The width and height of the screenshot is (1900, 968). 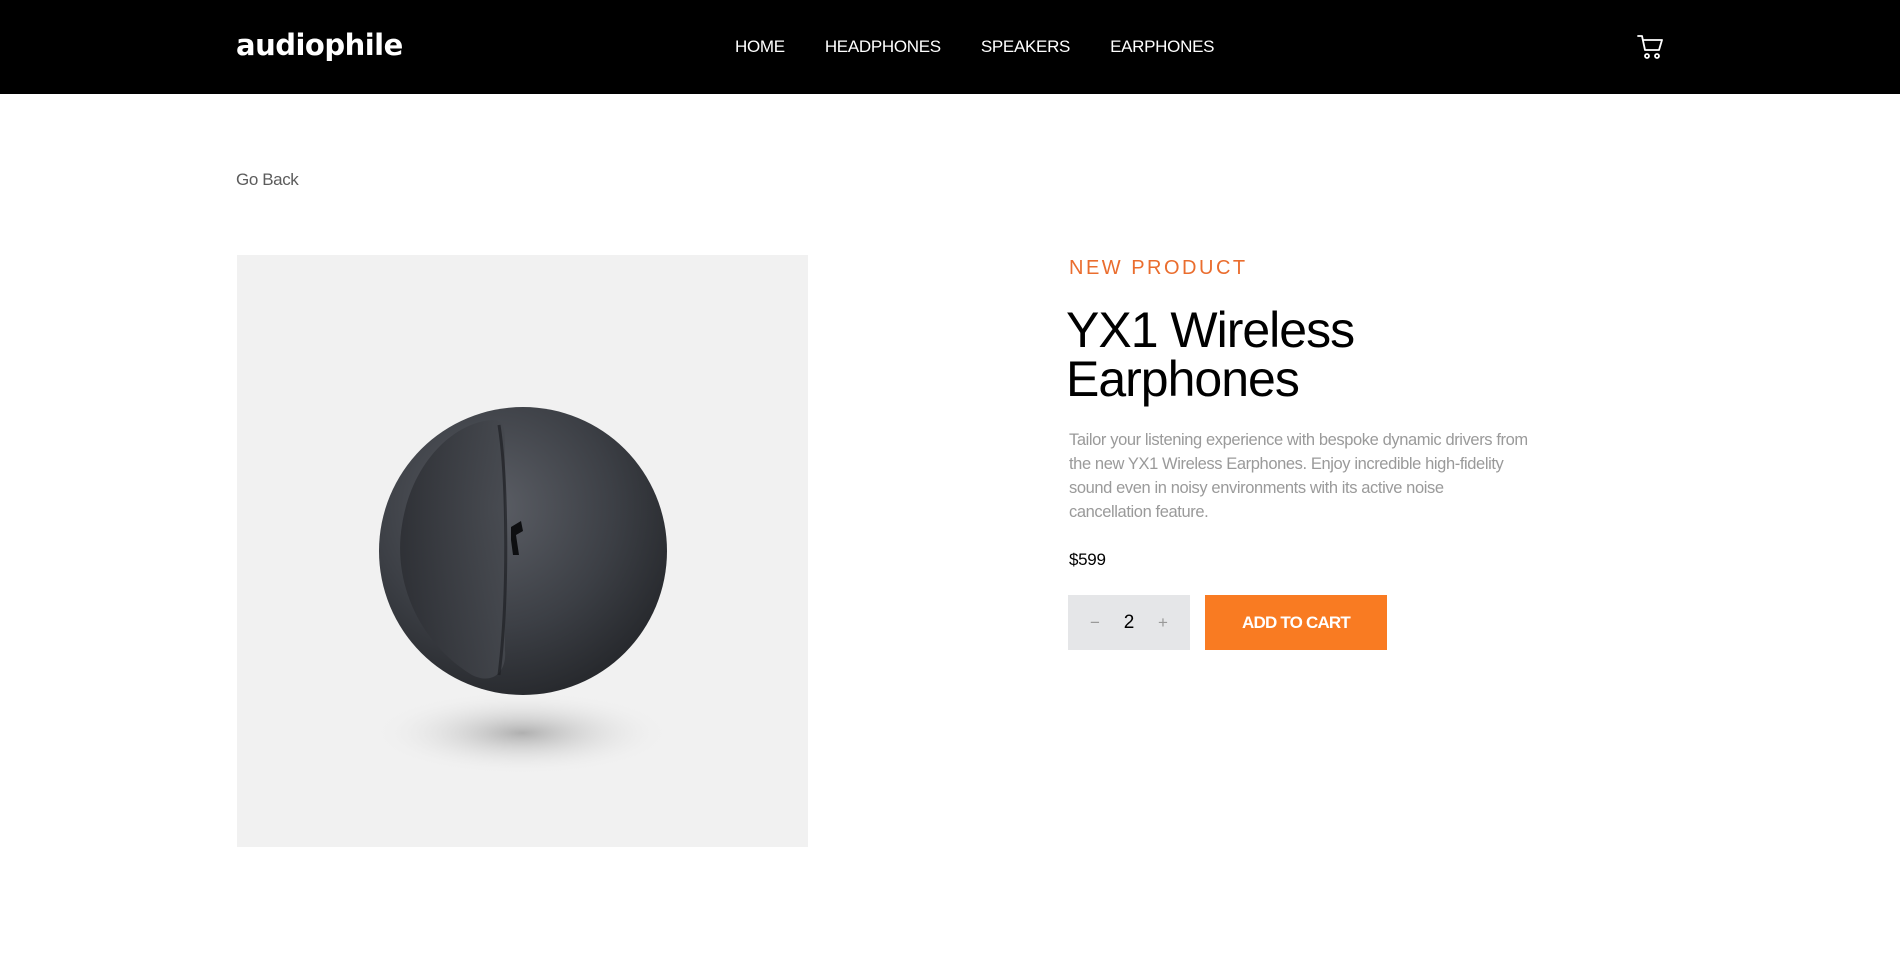 I want to click on quantity-stepper: − 2 +, so click(x=1129, y=622).